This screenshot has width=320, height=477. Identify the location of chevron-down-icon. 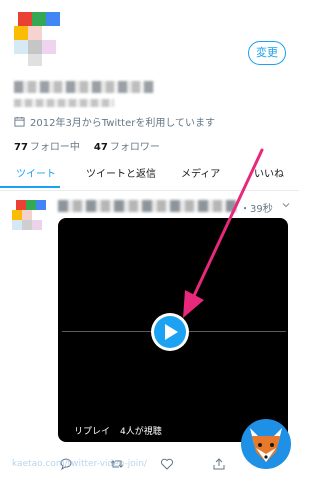
(286, 205).